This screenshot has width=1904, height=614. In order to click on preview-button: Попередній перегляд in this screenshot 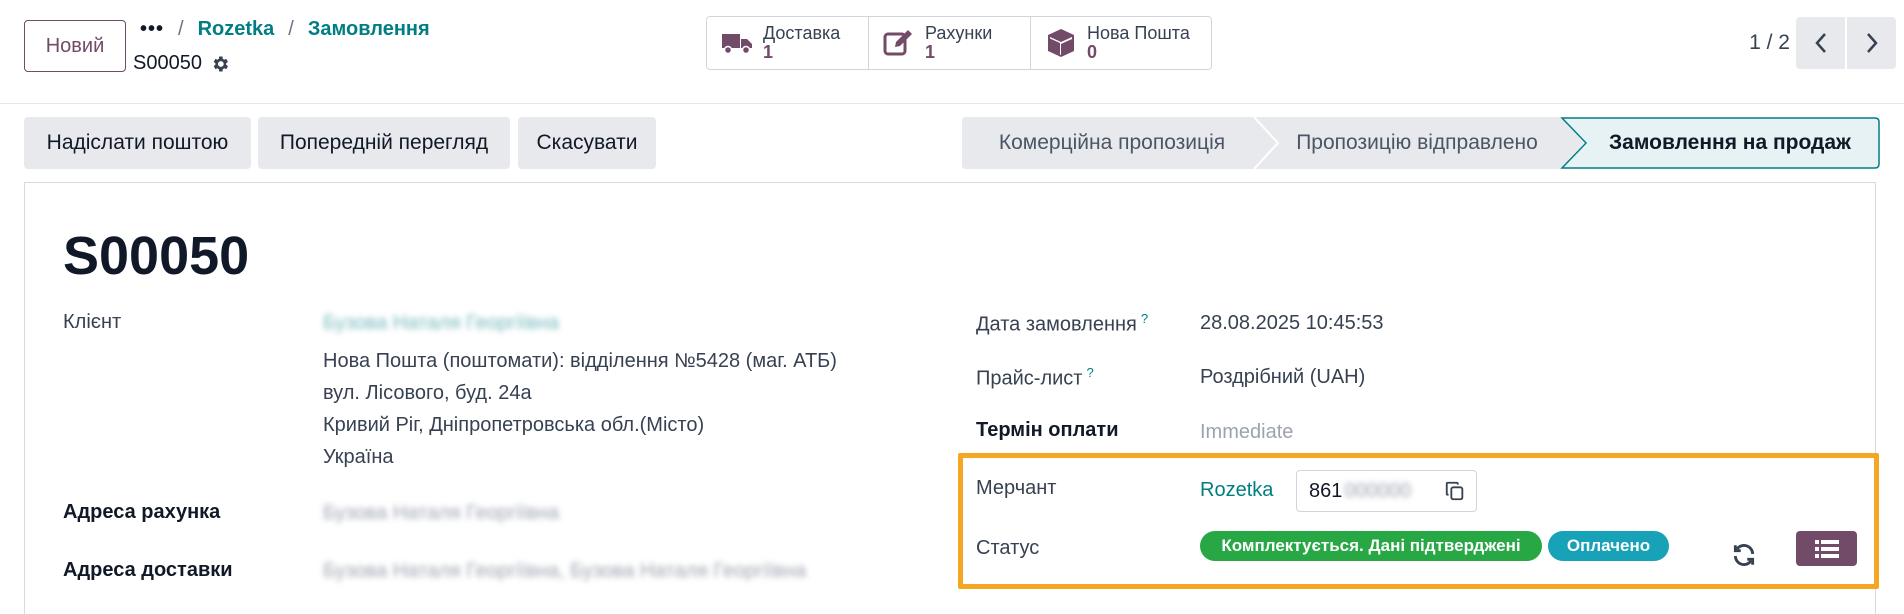, I will do `click(384, 143)`.